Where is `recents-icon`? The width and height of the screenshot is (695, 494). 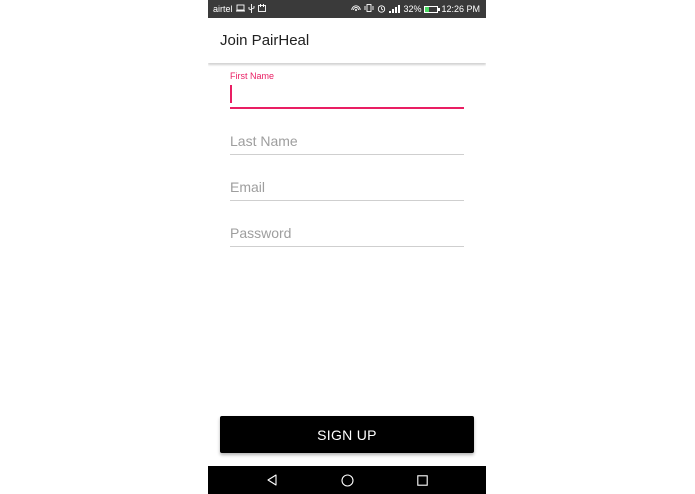 recents-icon is located at coordinates (422, 480).